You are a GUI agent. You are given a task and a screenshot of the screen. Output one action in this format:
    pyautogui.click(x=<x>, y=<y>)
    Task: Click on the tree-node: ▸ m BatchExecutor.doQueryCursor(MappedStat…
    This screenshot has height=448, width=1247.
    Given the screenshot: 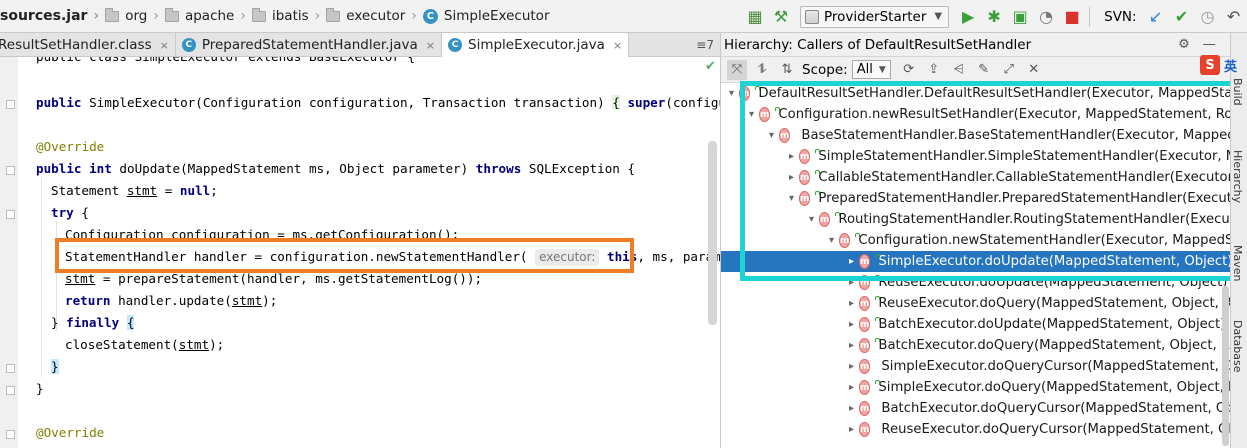 What is the action you would take?
    pyautogui.click(x=975, y=408)
    